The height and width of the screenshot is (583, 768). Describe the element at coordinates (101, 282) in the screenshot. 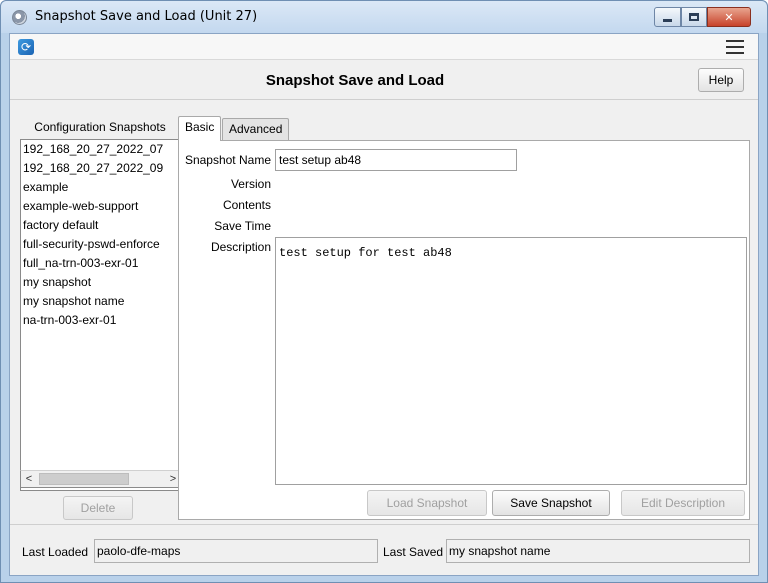

I see `list-item: my snapshot` at that location.